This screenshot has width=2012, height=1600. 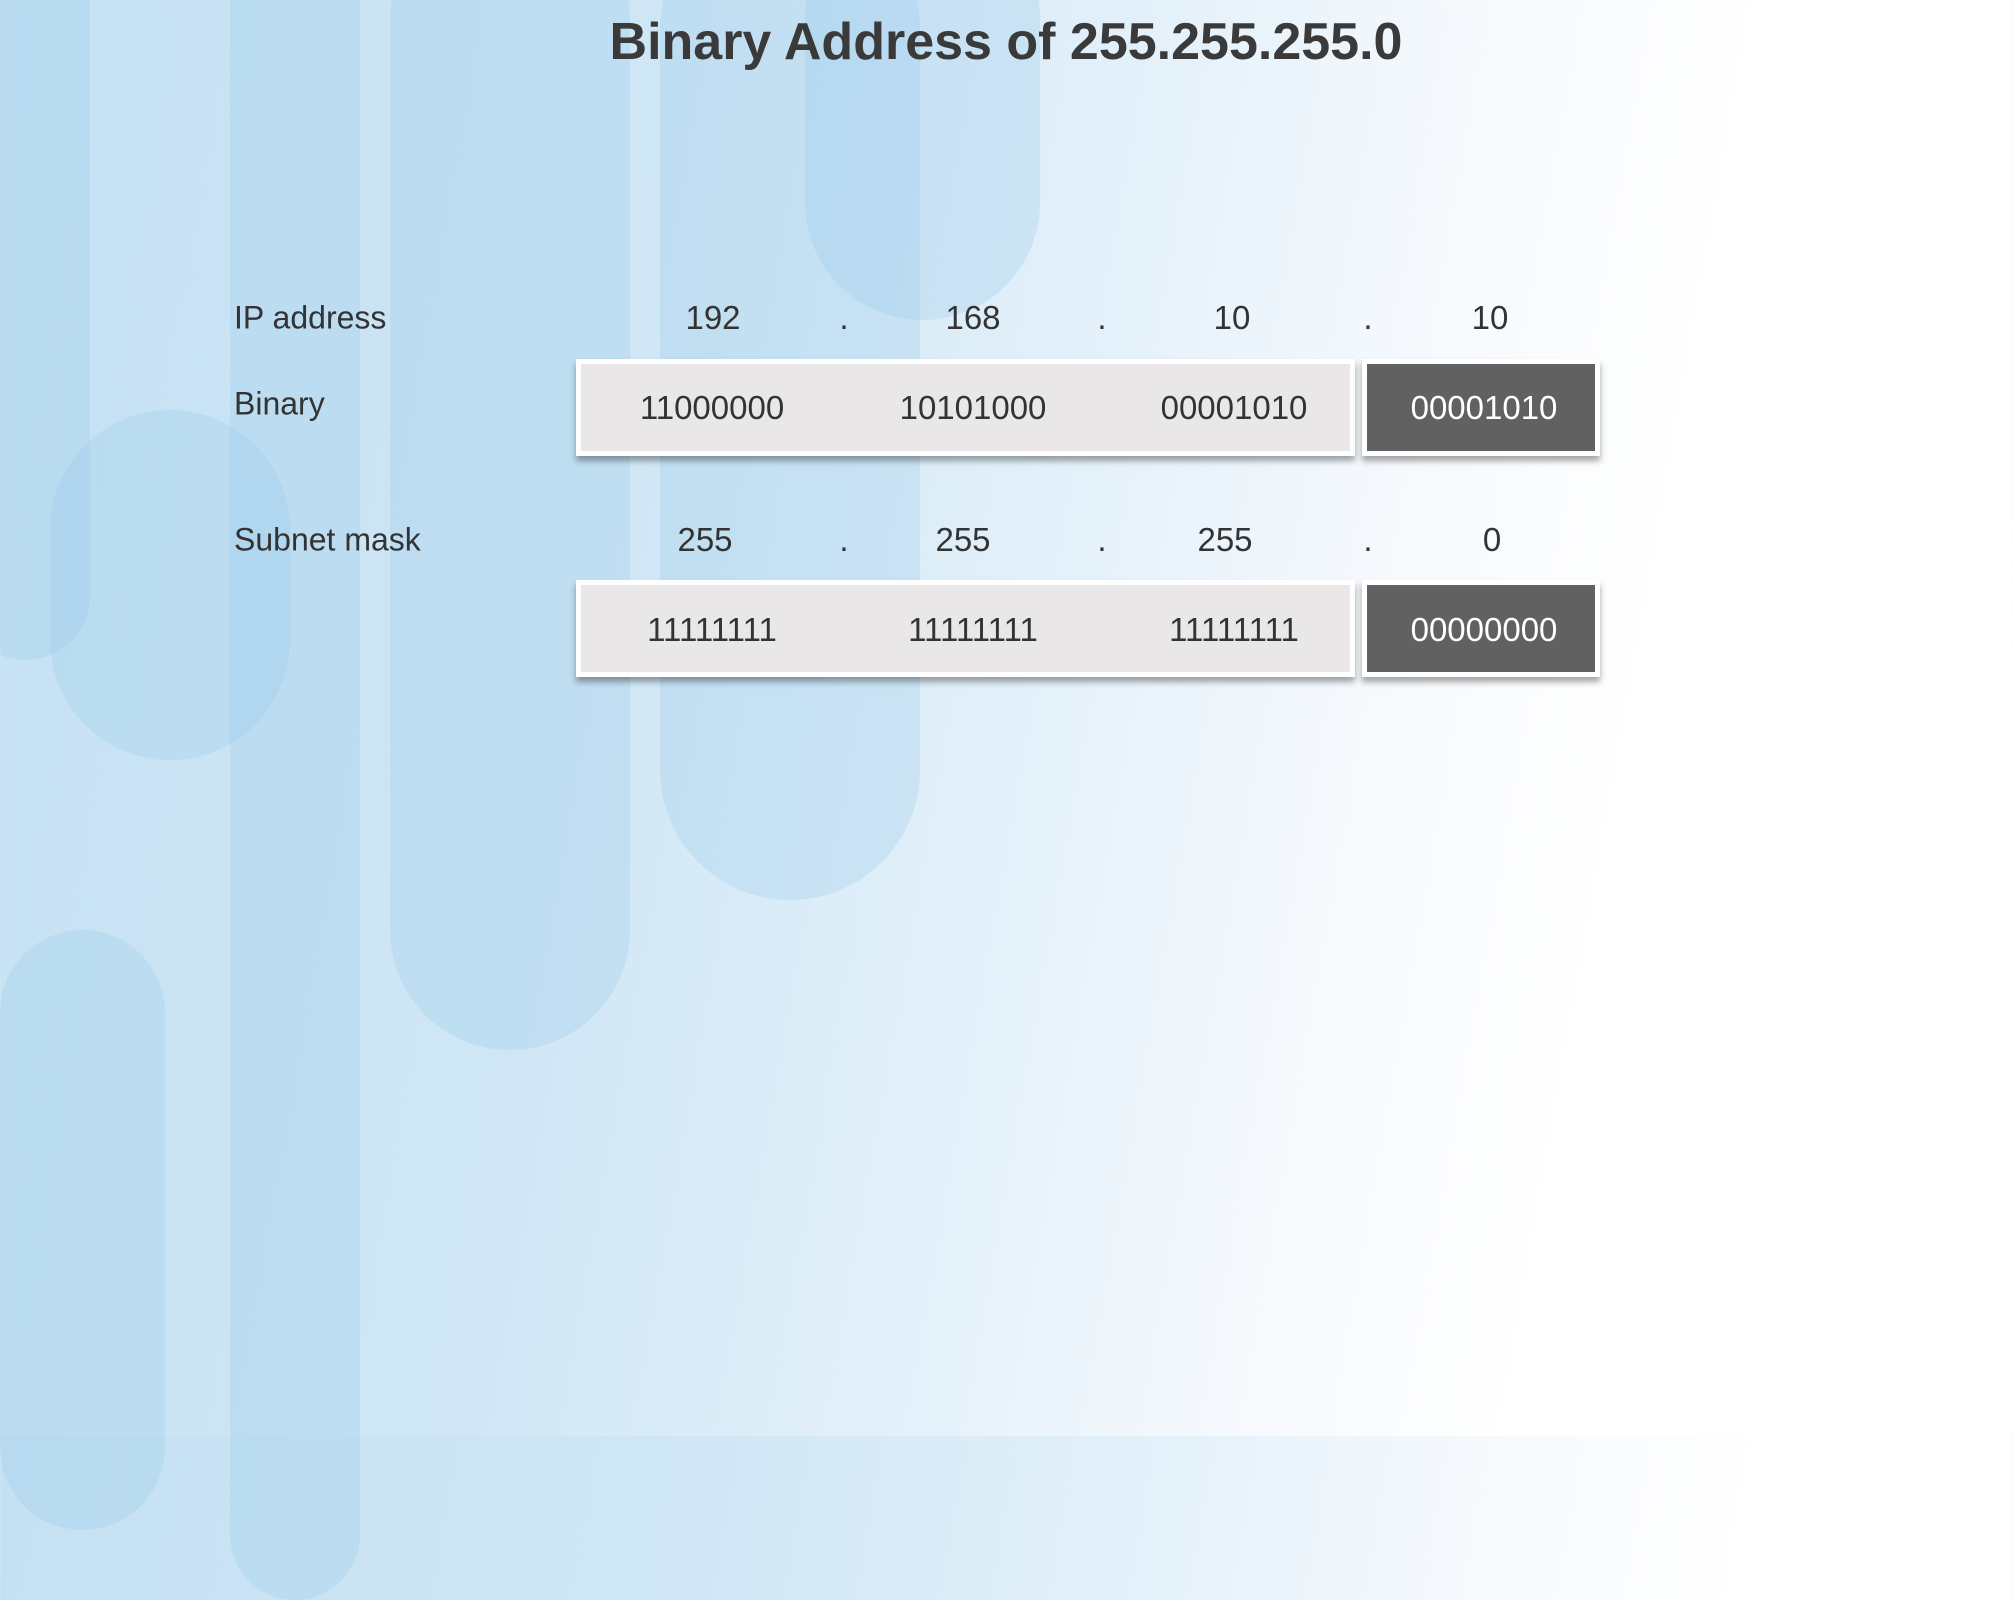 What do you see at coordinates (712, 629) in the screenshot?
I see `mask-binary-1: 11111111` at bounding box center [712, 629].